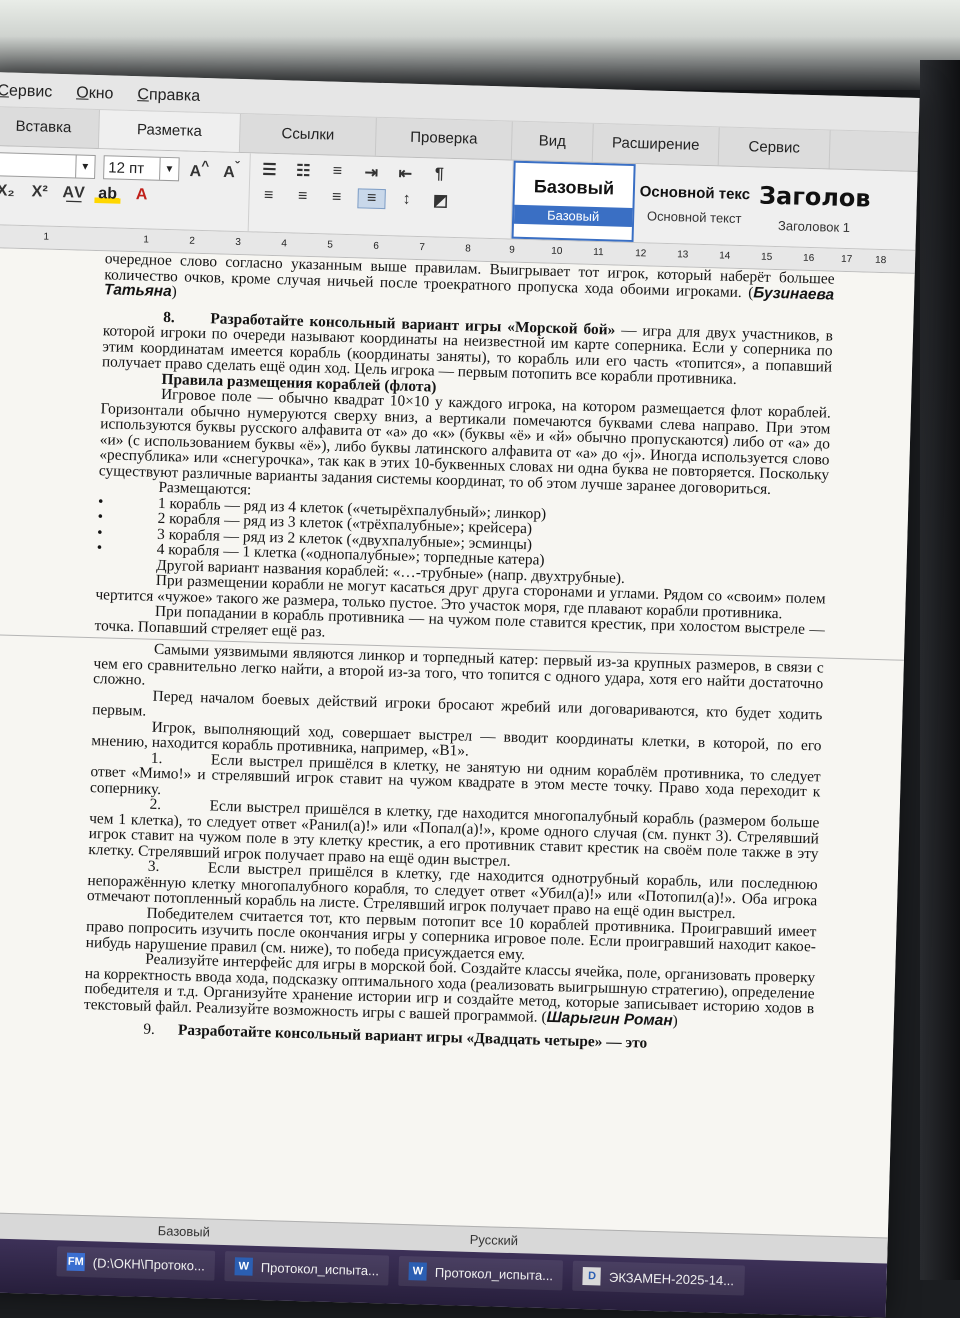 The width and height of the screenshot is (960, 1318). Describe the element at coordinates (552, 141) in the screenshot. I see `tab-view: Вид` at that location.